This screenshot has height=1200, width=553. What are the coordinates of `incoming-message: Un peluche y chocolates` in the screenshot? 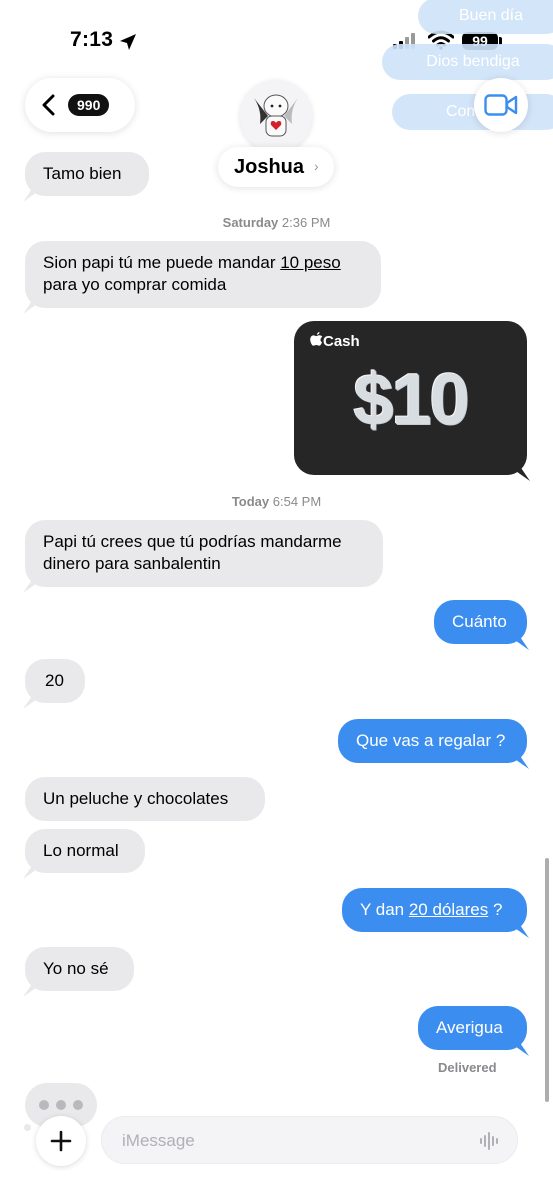 It's located at (145, 799).